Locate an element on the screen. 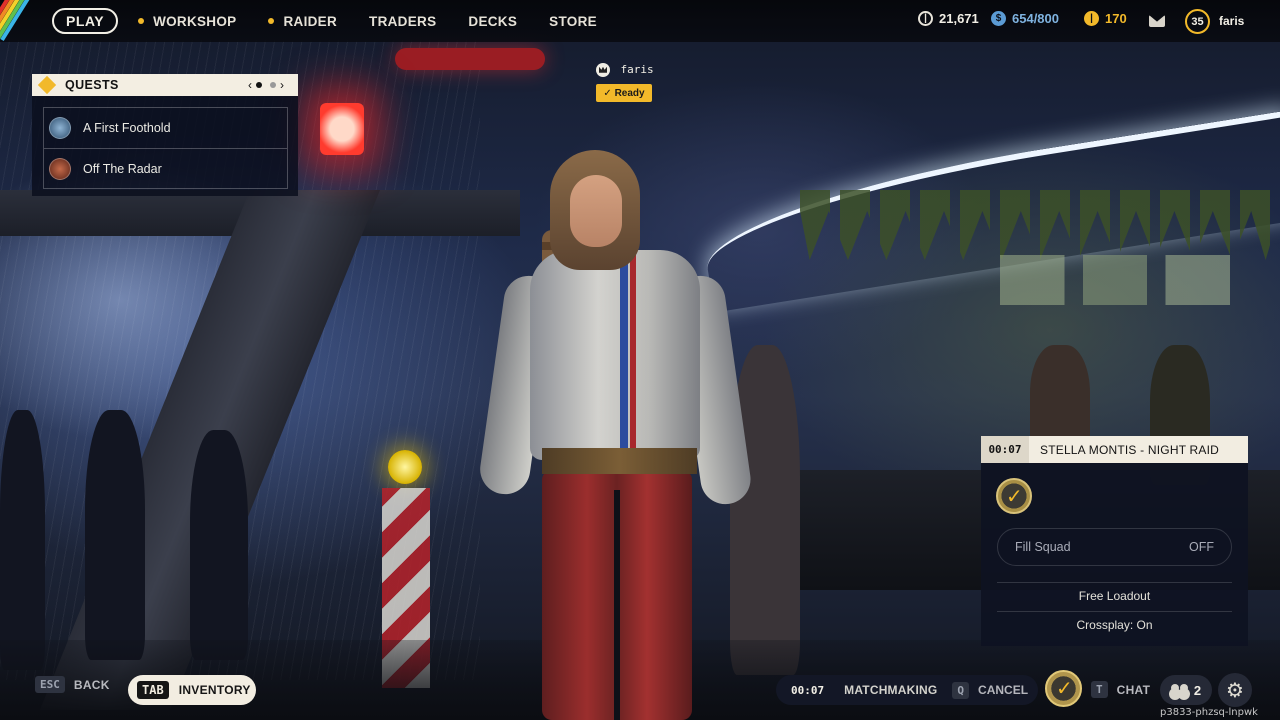 The height and width of the screenshot is (720, 1280). player-name: faris is located at coordinates (637, 70).